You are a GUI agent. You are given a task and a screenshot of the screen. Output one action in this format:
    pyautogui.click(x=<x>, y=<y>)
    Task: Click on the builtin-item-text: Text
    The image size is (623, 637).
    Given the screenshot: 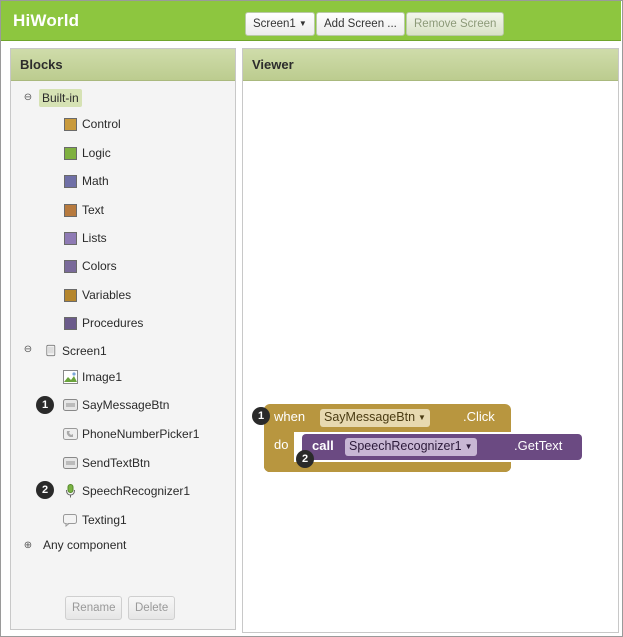 What is the action you would take?
    pyautogui.click(x=84, y=210)
    